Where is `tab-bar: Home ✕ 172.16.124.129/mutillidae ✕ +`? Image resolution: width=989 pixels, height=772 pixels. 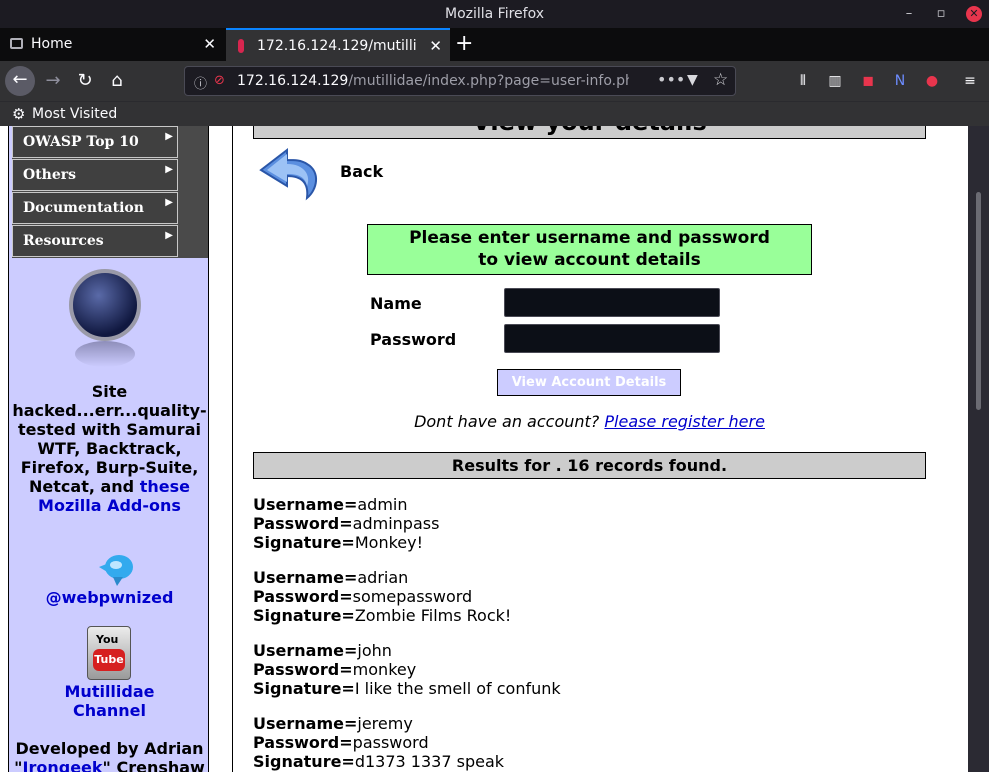
tab-bar: Home ✕ 172.16.124.129/mutillidae ✕ + is located at coordinates (494, 44).